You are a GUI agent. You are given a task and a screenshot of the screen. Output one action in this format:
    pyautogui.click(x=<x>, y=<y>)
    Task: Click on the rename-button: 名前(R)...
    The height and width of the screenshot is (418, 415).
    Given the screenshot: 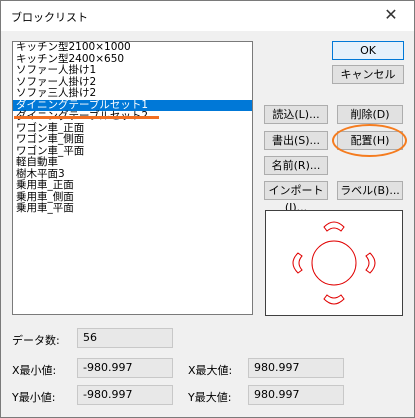 What is the action you would take?
    pyautogui.click(x=296, y=165)
    